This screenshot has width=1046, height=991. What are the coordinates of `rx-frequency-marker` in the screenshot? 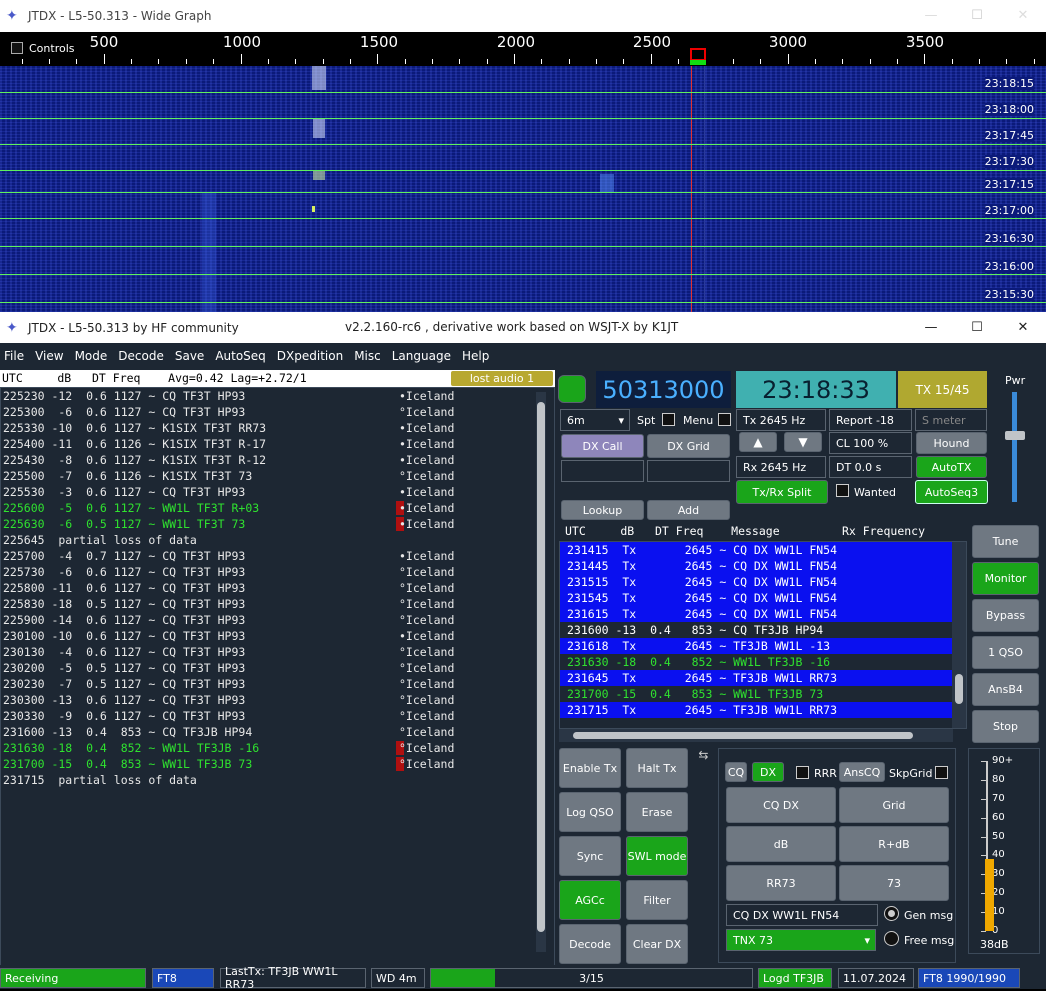 It's located at (698, 62).